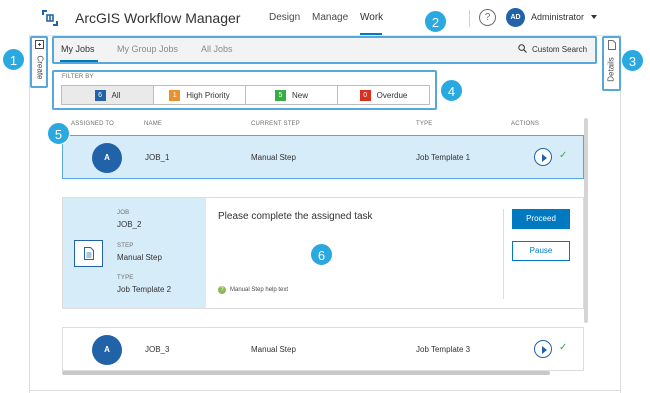 The width and height of the screenshot is (650, 393). I want to click on job-type: Job Template 1, so click(443, 157).